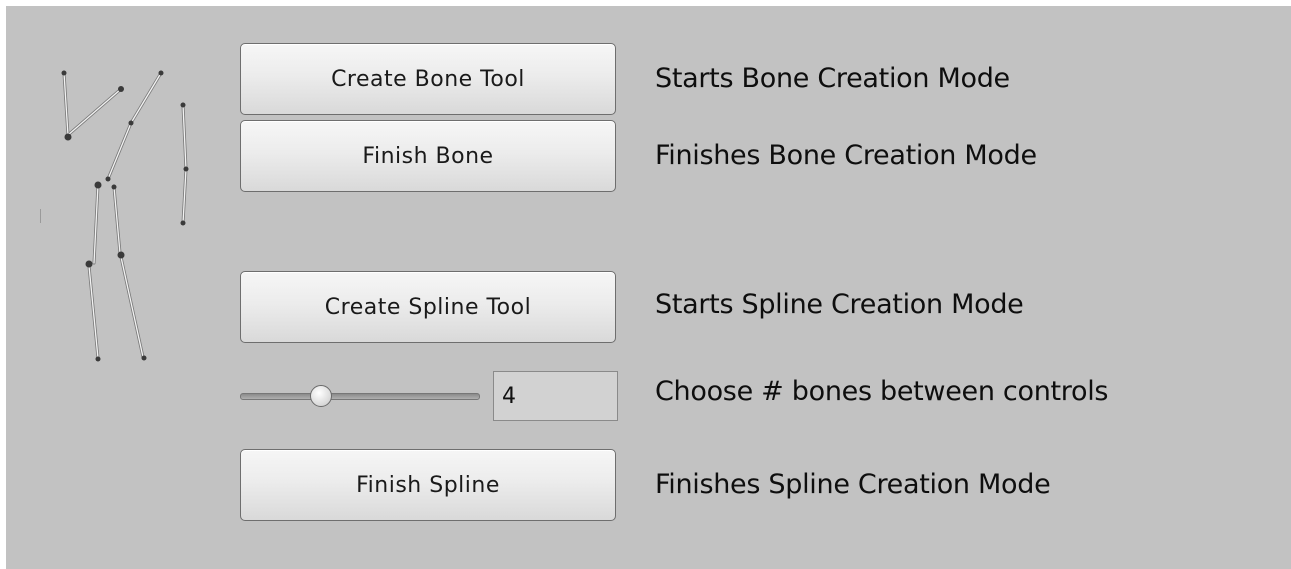 The height and width of the screenshot is (569, 1291). Describe the element at coordinates (846, 155) in the screenshot. I see `finish-bone-description: Finishes Bone Creation Mode` at that location.